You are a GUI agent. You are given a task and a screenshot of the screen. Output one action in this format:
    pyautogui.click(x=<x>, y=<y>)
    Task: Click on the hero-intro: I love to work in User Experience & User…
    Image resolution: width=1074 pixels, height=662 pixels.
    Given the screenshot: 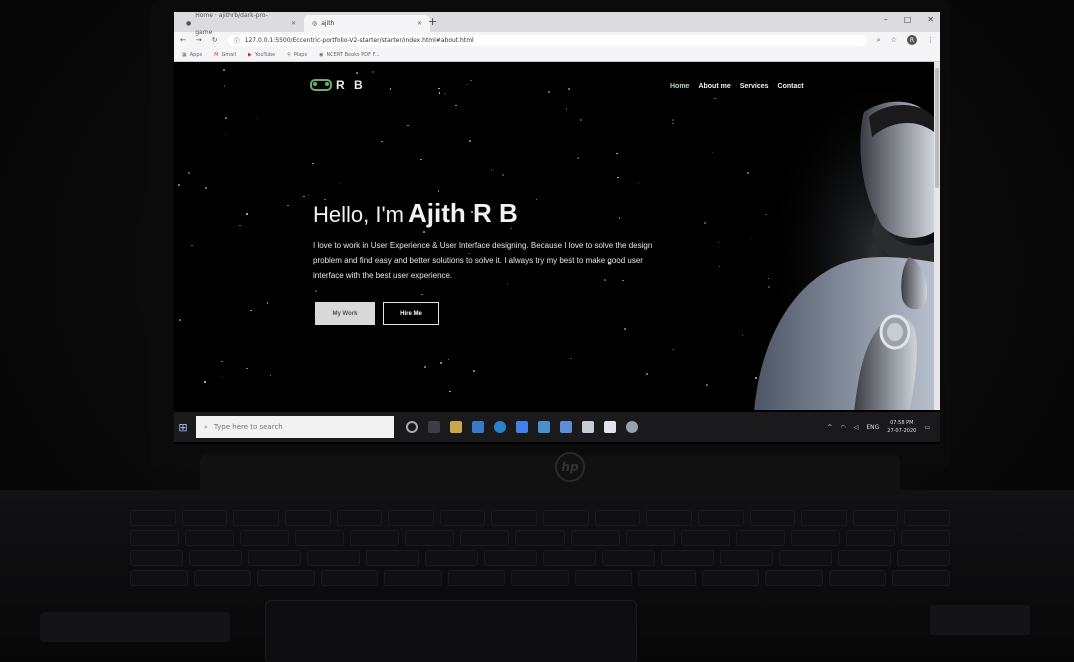 What is the action you would take?
    pyautogui.click(x=483, y=260)
    